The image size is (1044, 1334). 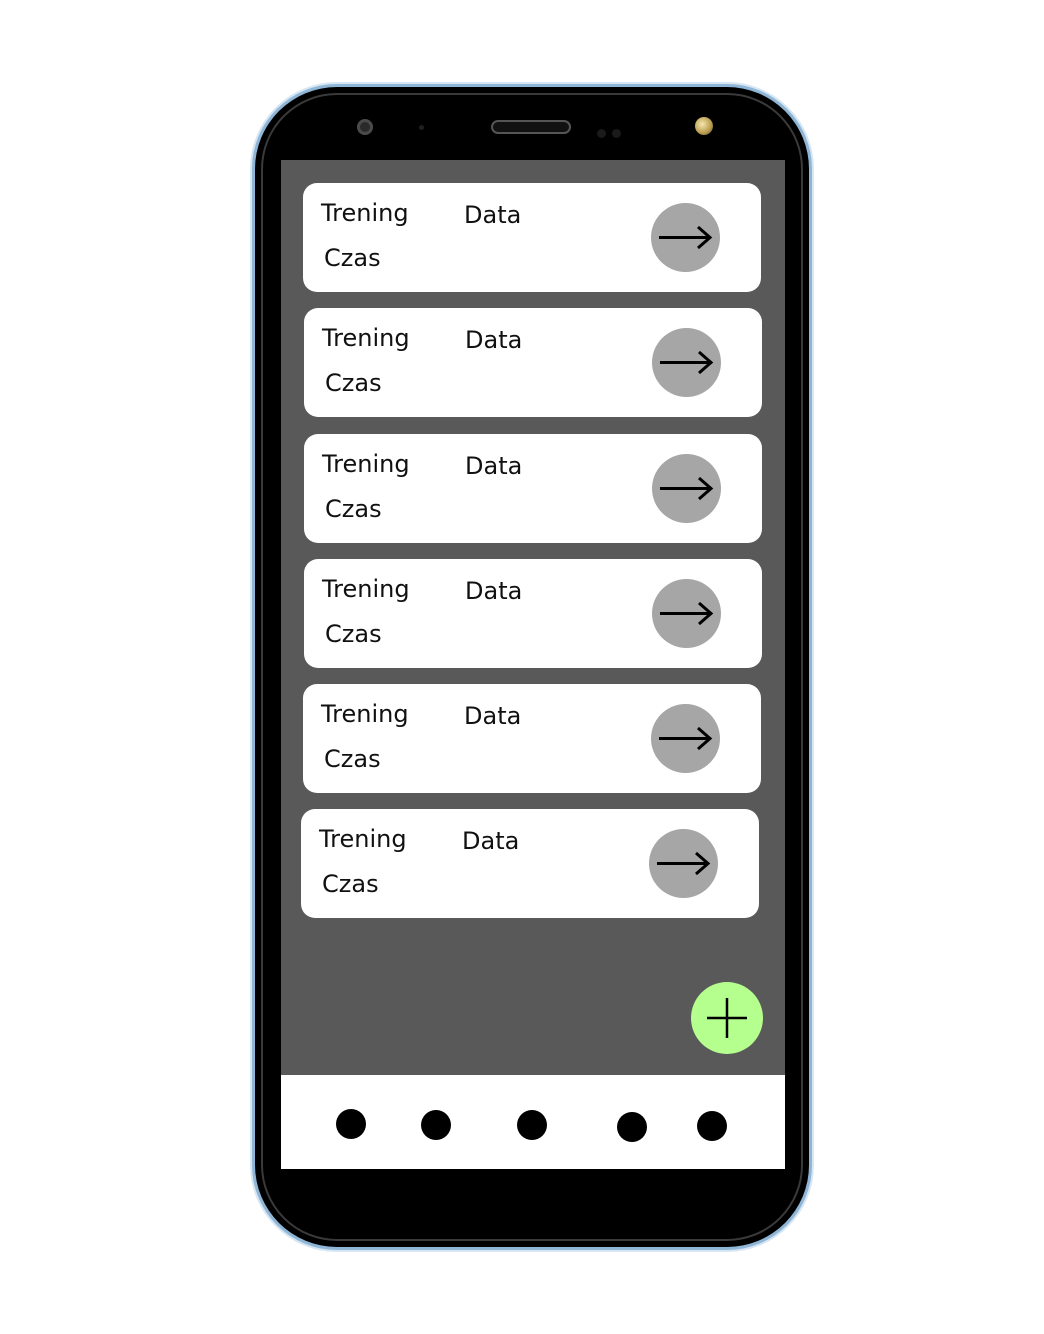 What do you see at coordinates (712, 1126) in the screenshot?
I see `nav-item-5-icon` at bounding box center [712, 1126].